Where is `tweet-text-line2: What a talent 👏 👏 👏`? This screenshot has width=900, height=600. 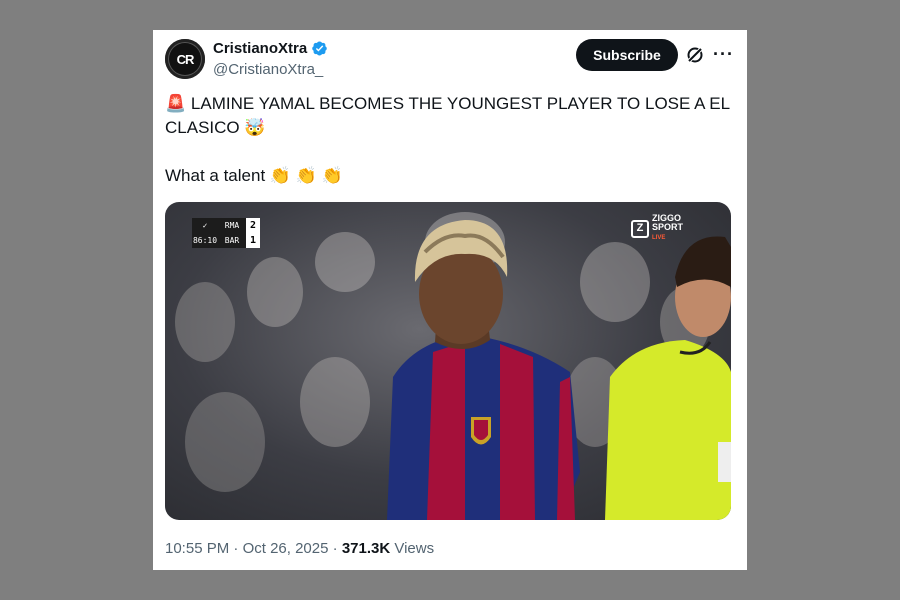
tweet-text-line2: What a talent 👏 👏 👏 is located at coordinates (450, 176).